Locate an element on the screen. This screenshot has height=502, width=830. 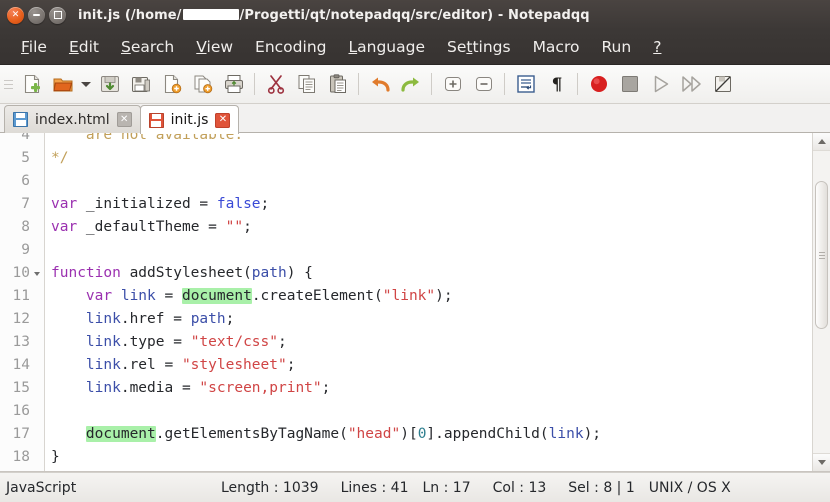
tab-index-html: index.html ✕ is located at coordinates (72, 119).